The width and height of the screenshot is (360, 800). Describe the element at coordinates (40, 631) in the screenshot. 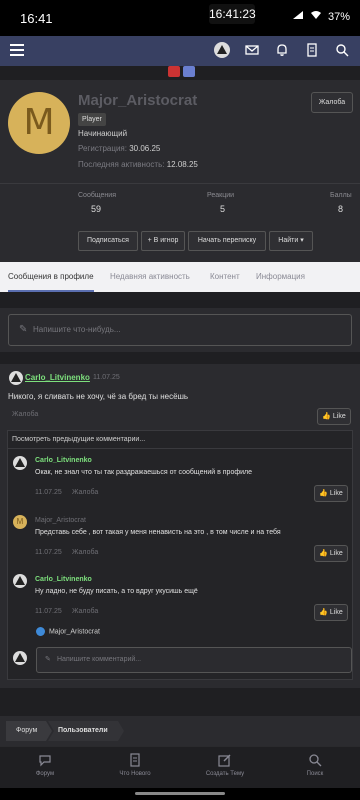

I see `like-reaction-icon` at that location.